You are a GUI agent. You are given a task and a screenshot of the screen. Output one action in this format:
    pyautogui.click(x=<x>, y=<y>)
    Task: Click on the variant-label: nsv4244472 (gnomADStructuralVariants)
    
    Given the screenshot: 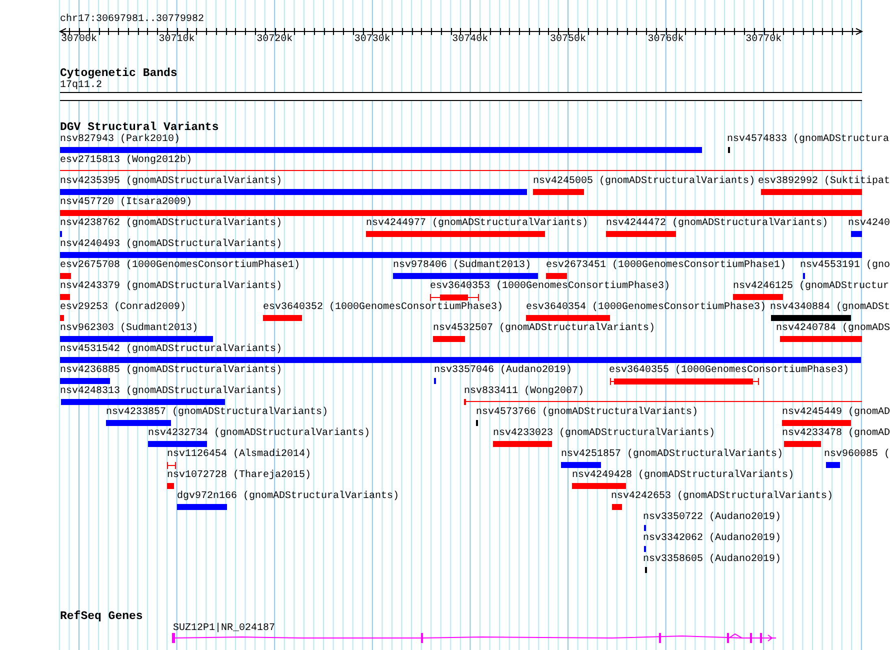 What is the action you would take?
    pyautogui.click(x=717, y=224)
    